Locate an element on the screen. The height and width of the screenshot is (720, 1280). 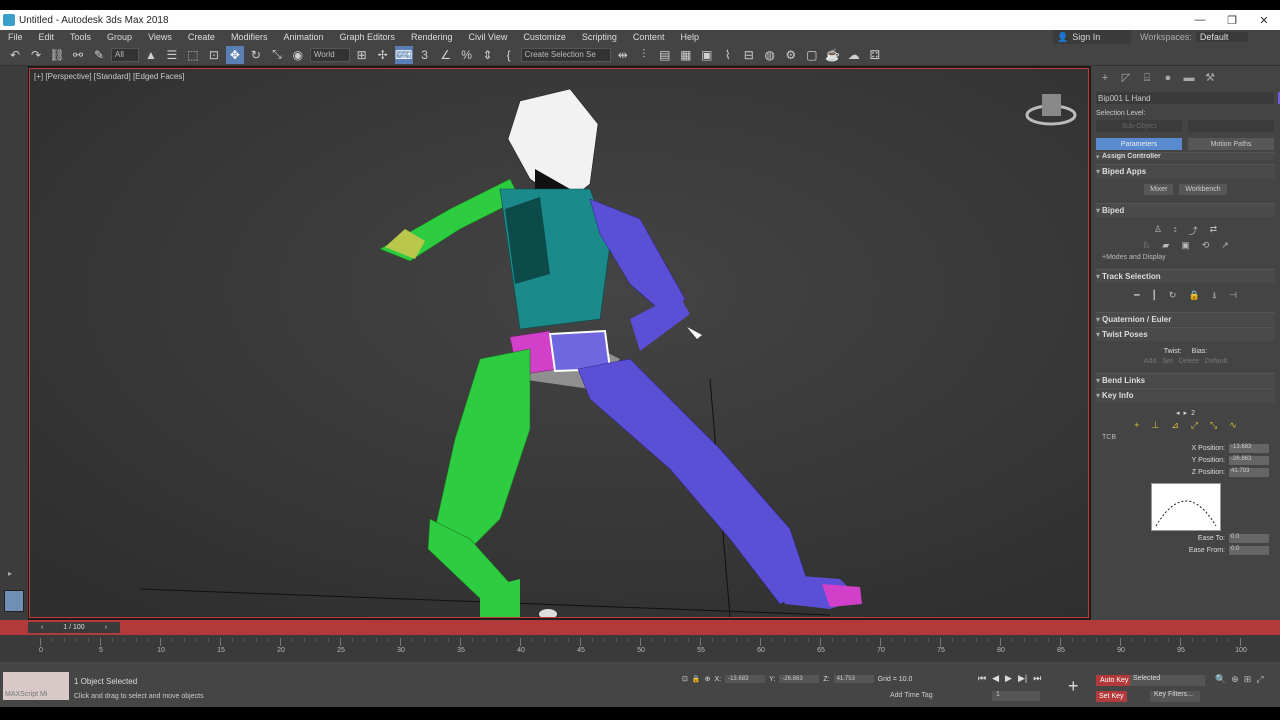
close-button: ✕ is located at coordinates (1264, 20).